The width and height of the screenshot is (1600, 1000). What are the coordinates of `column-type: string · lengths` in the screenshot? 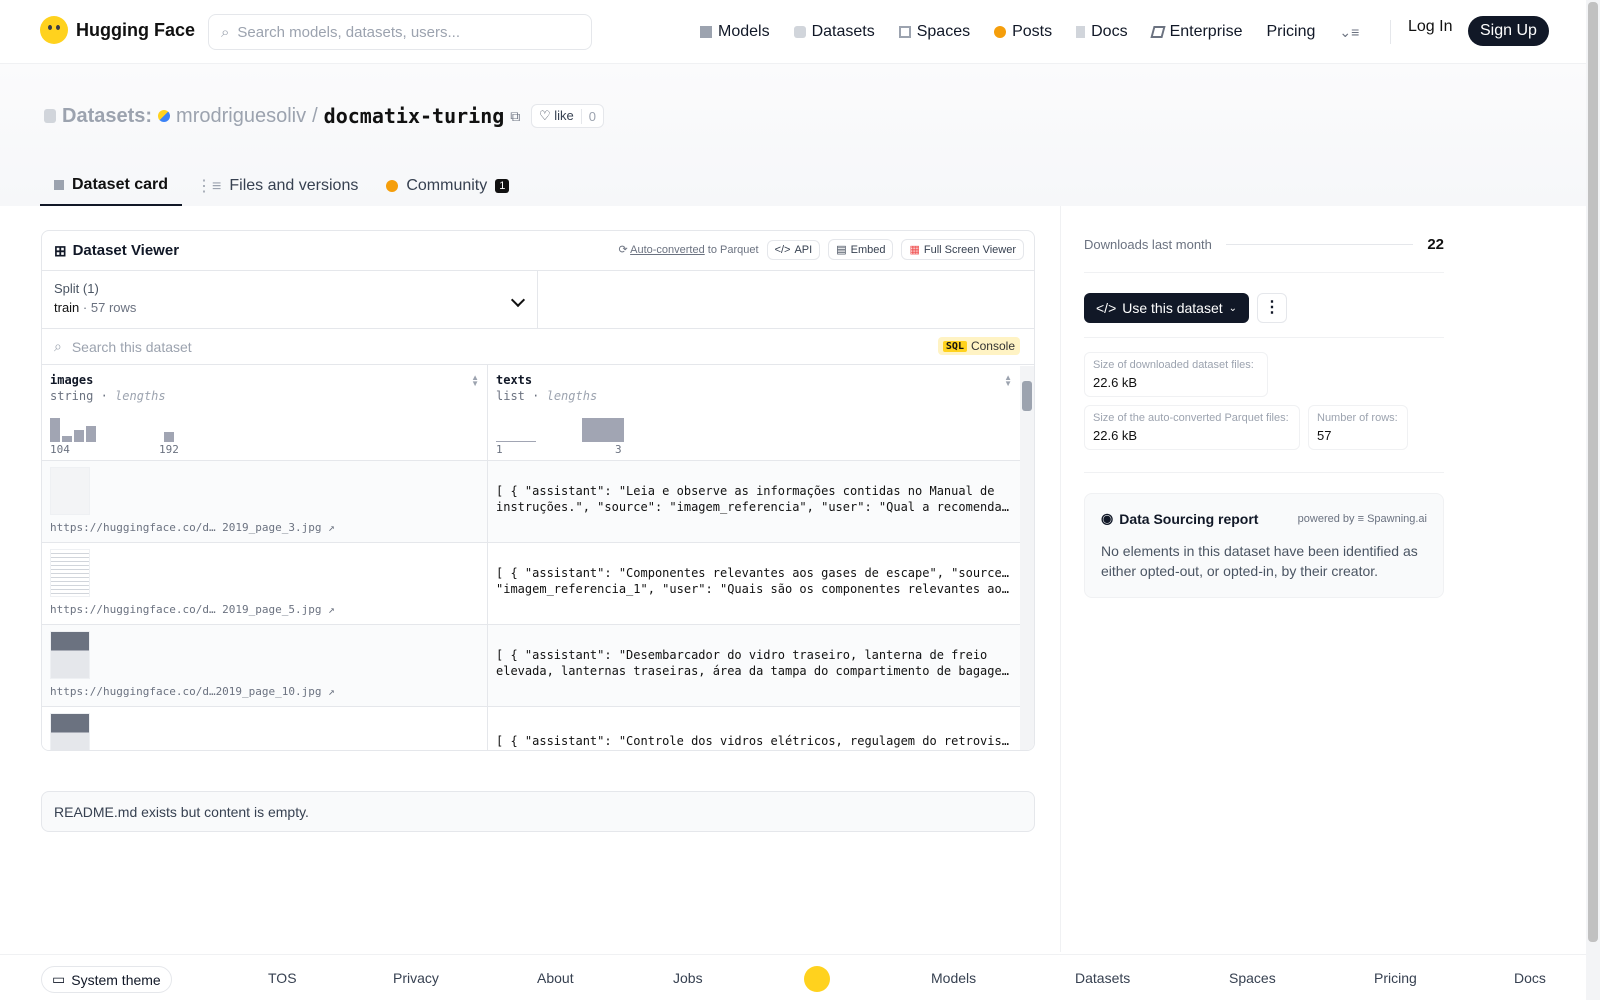 It's located at (108, 396).